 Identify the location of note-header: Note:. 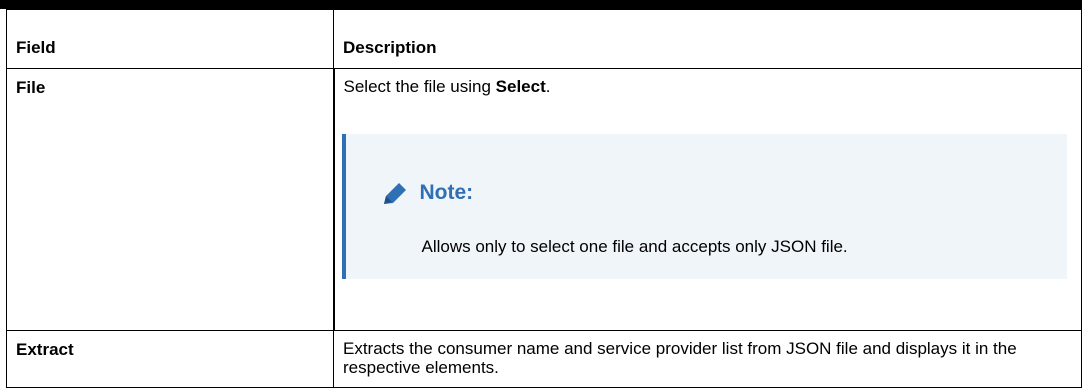
(428, 193).